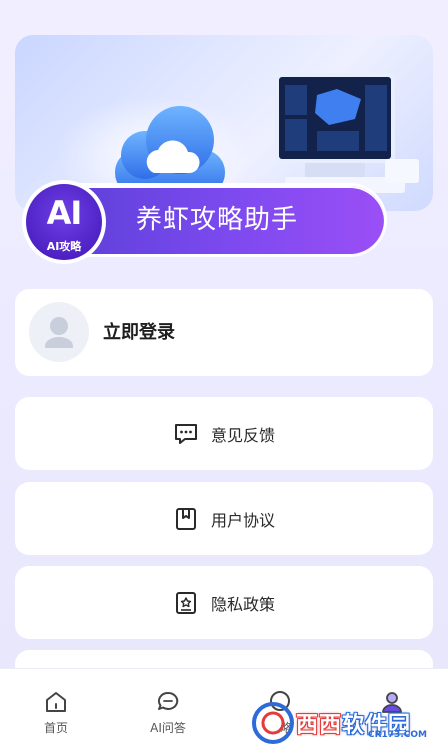 The height and width of the screenshot is (756, 448). What do you see at coordinates (217, 220) in the screenshot?
I see `app-title: 养虾攻略助手` at bounding box center [217, 220].